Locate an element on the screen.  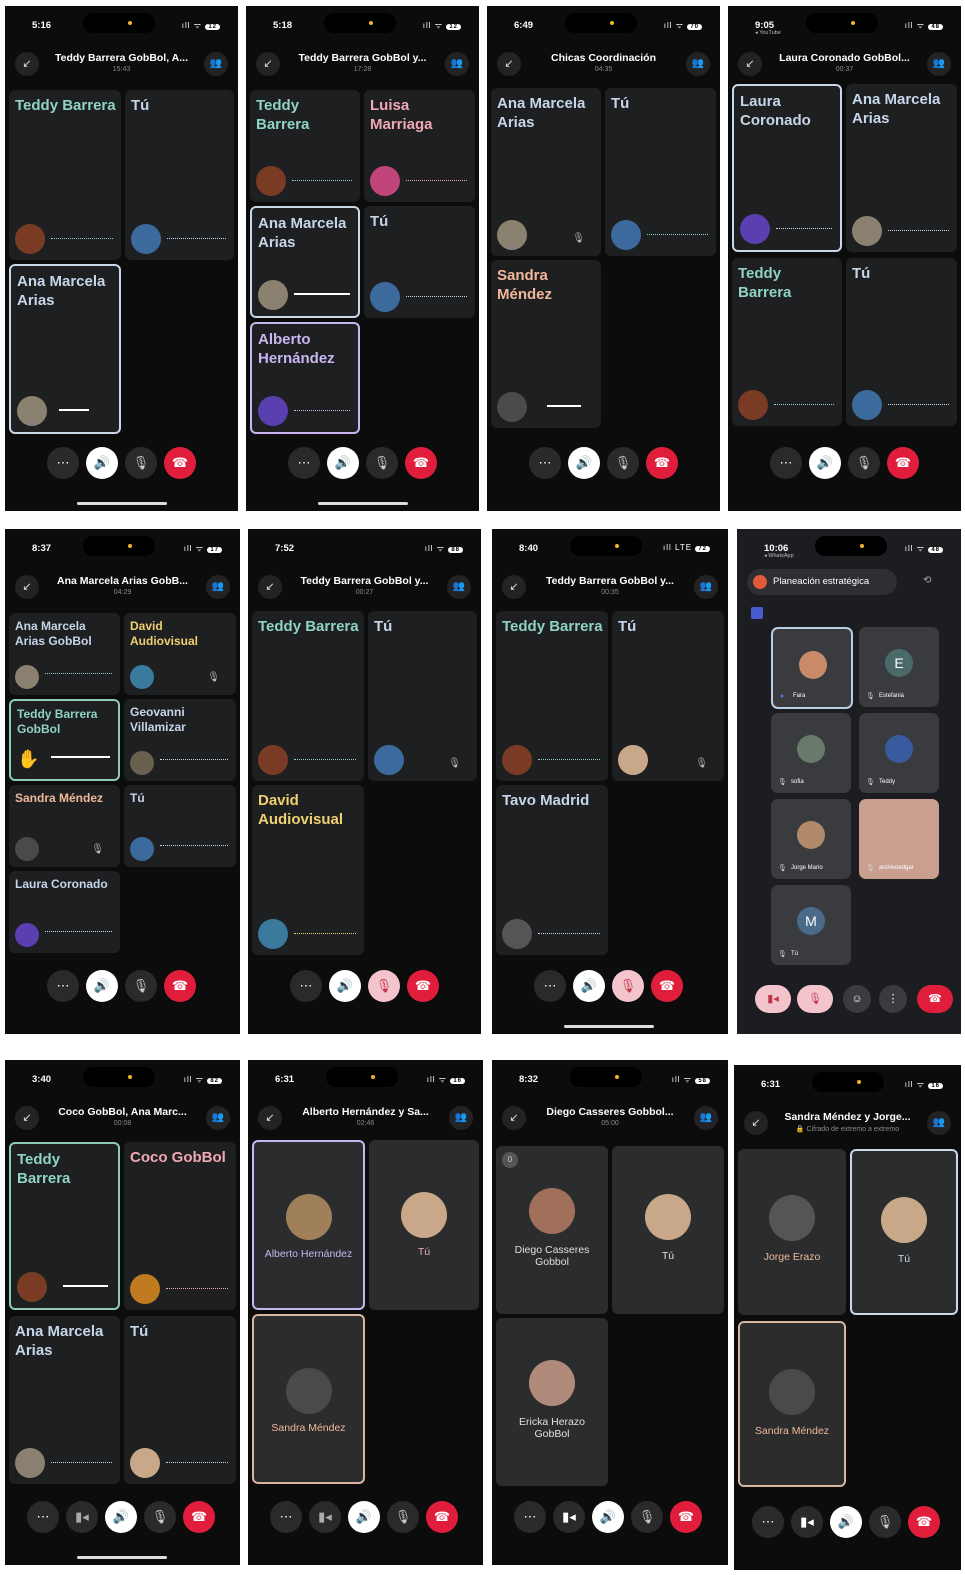
participant-tile: Coco GobBol is located at coordinates (180, 1226).